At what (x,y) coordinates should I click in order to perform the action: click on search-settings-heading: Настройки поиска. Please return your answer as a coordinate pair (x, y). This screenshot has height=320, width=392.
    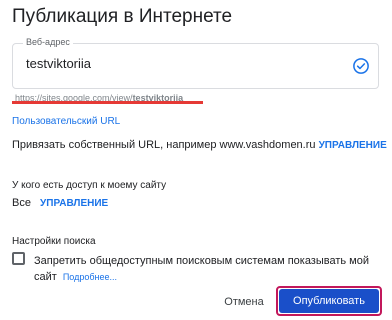
    Looking at the image, I should click on (54, 241).